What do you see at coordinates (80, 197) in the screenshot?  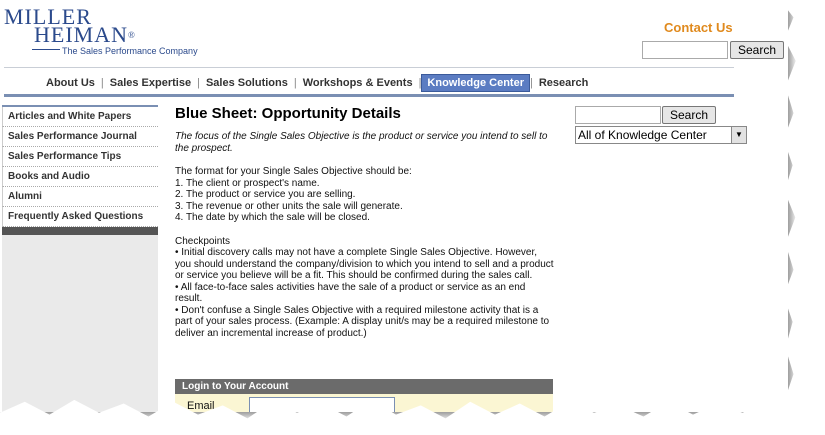 I see `sidebar-item-alumni: Alumni` at bounding box center [80, 197].